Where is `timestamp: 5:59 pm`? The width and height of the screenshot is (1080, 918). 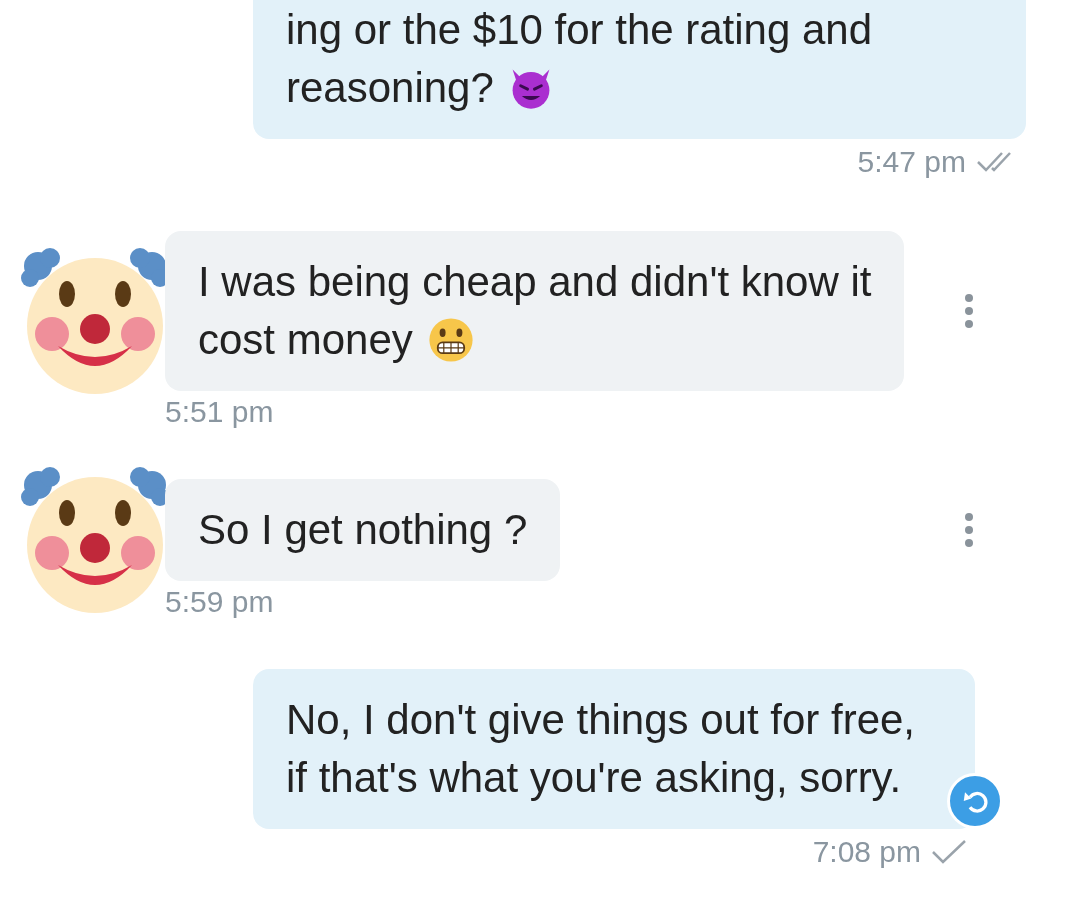
timestamp: 5:59 pm is located at coordinates (219, 602).